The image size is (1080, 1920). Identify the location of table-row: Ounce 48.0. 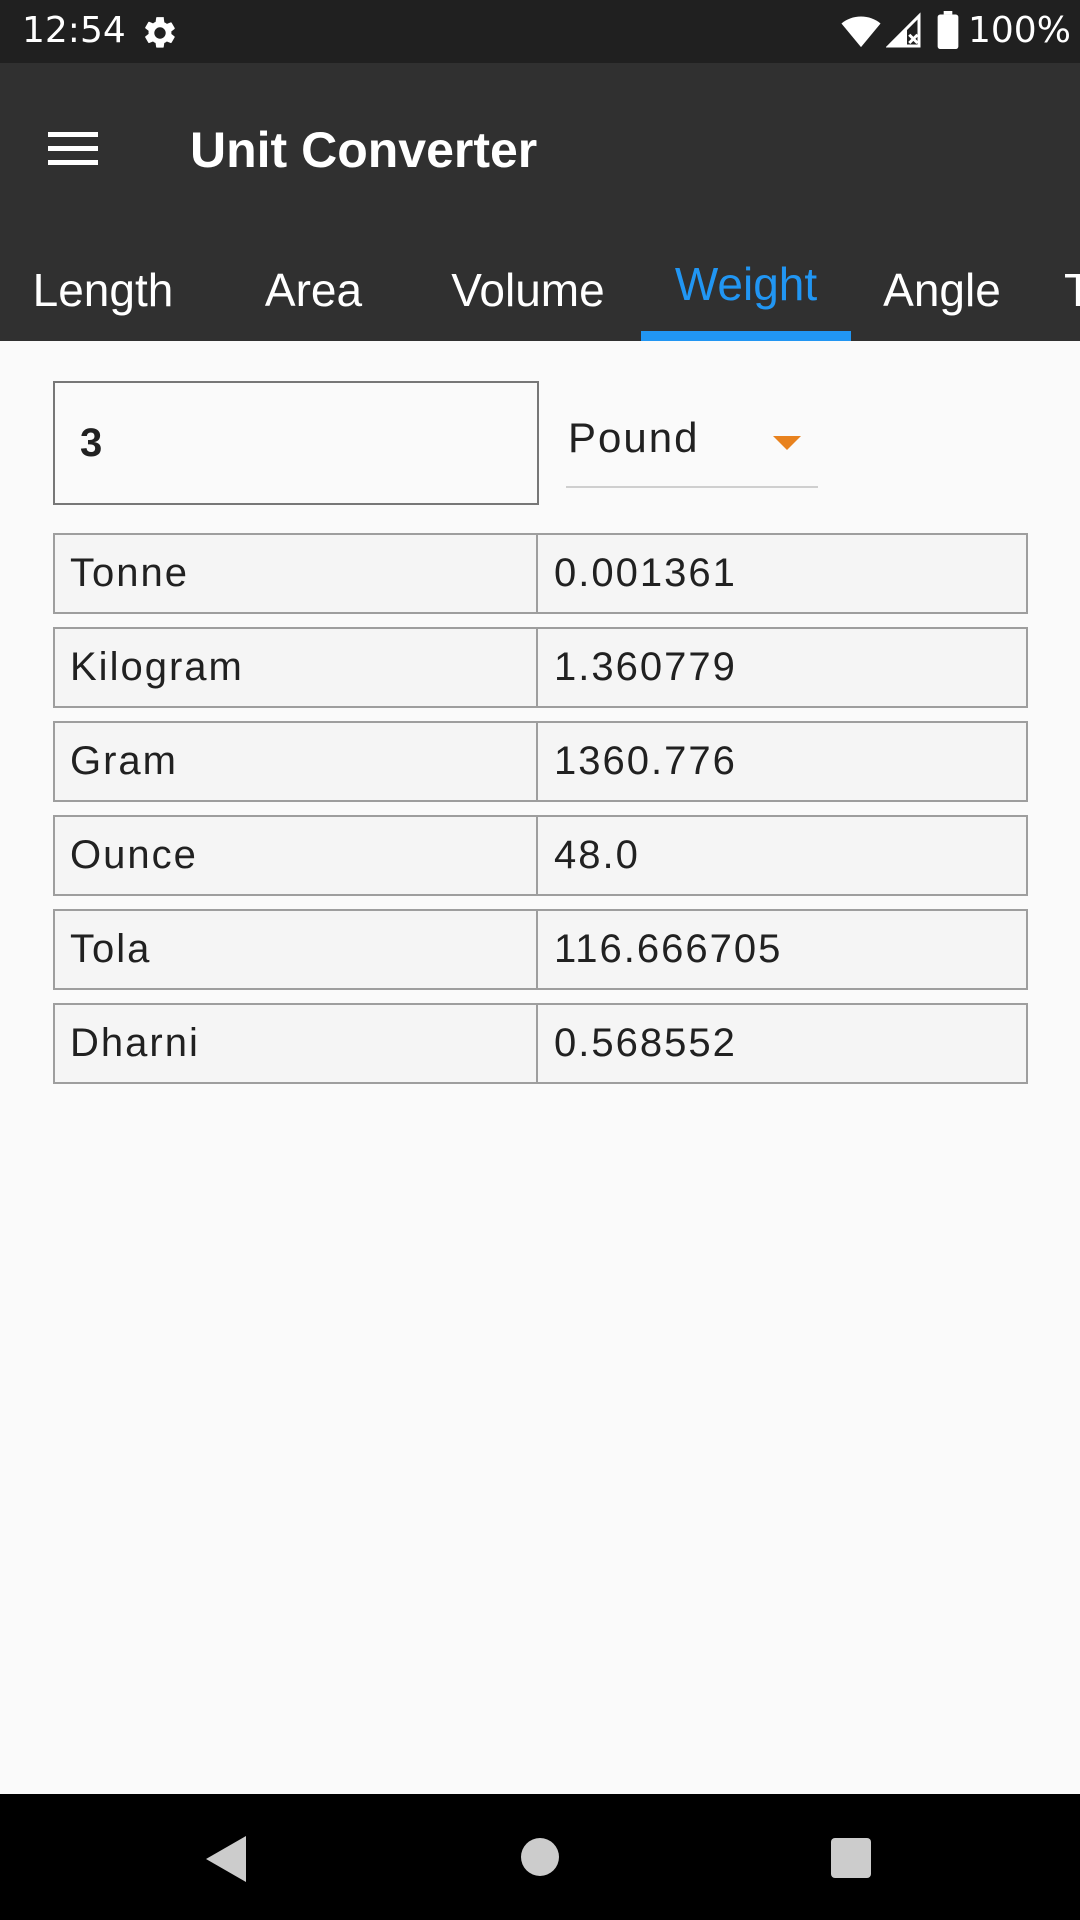
(540, 855).